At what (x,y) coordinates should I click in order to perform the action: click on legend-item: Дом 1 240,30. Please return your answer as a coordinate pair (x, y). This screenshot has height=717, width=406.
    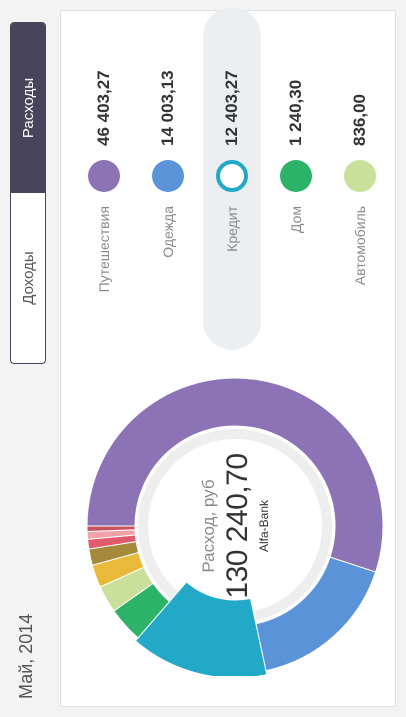
    Looking at the image, I should click on (296, 178).